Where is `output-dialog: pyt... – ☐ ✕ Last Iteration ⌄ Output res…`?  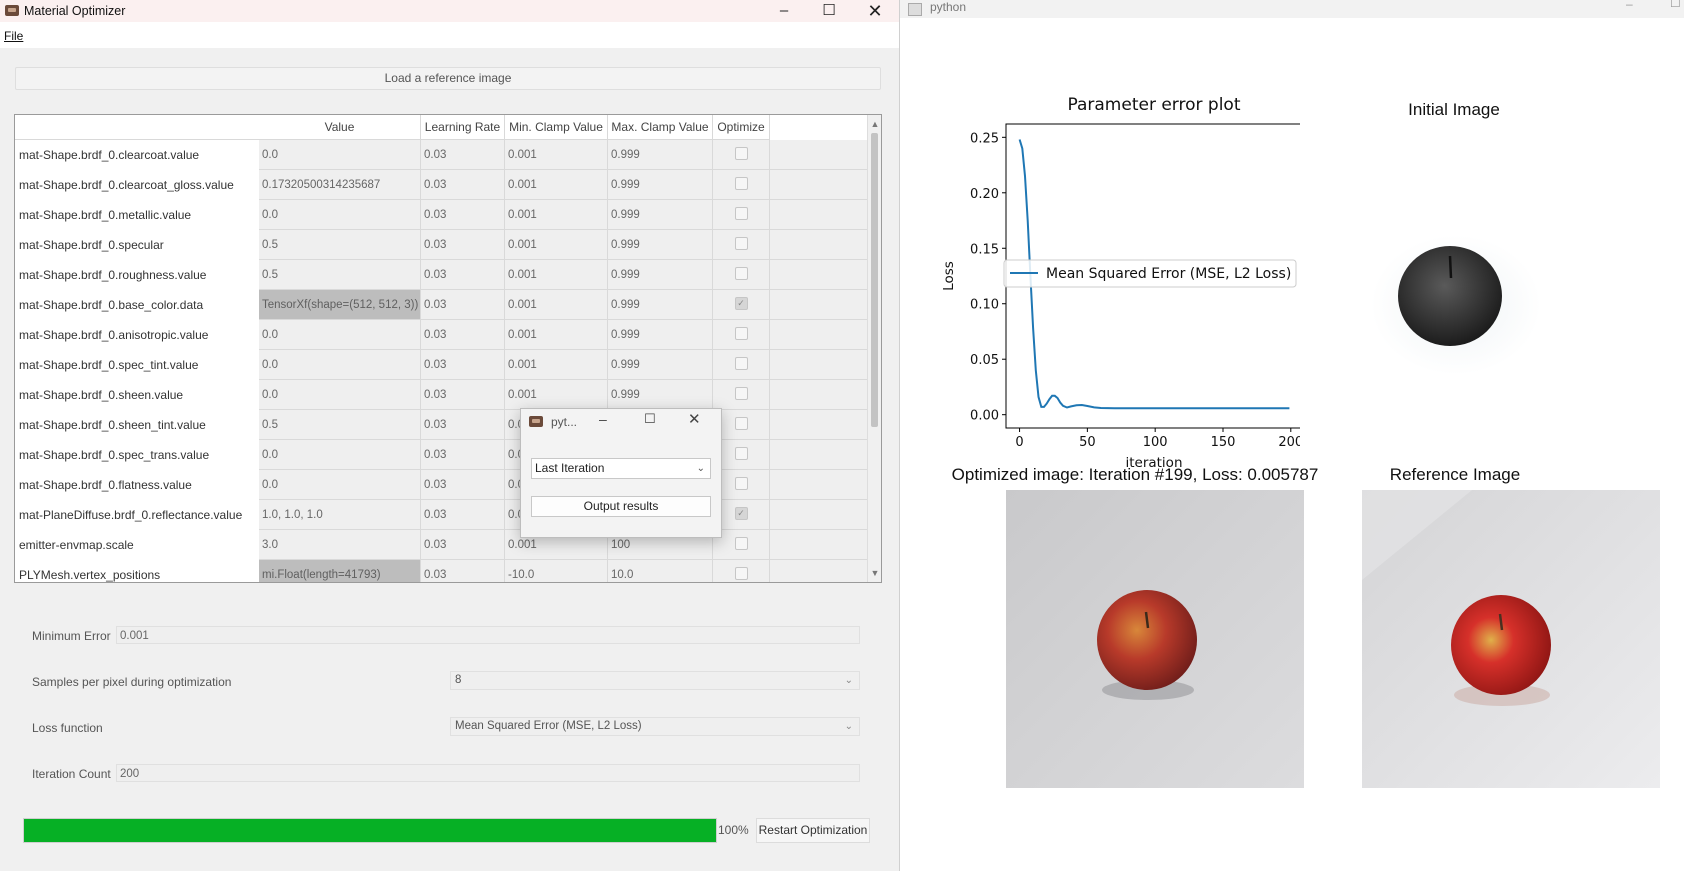 output-dialog: pyt... – ☐ ✕ Last Iteration ⌄ Output res… is located at coordinates (621, 473).